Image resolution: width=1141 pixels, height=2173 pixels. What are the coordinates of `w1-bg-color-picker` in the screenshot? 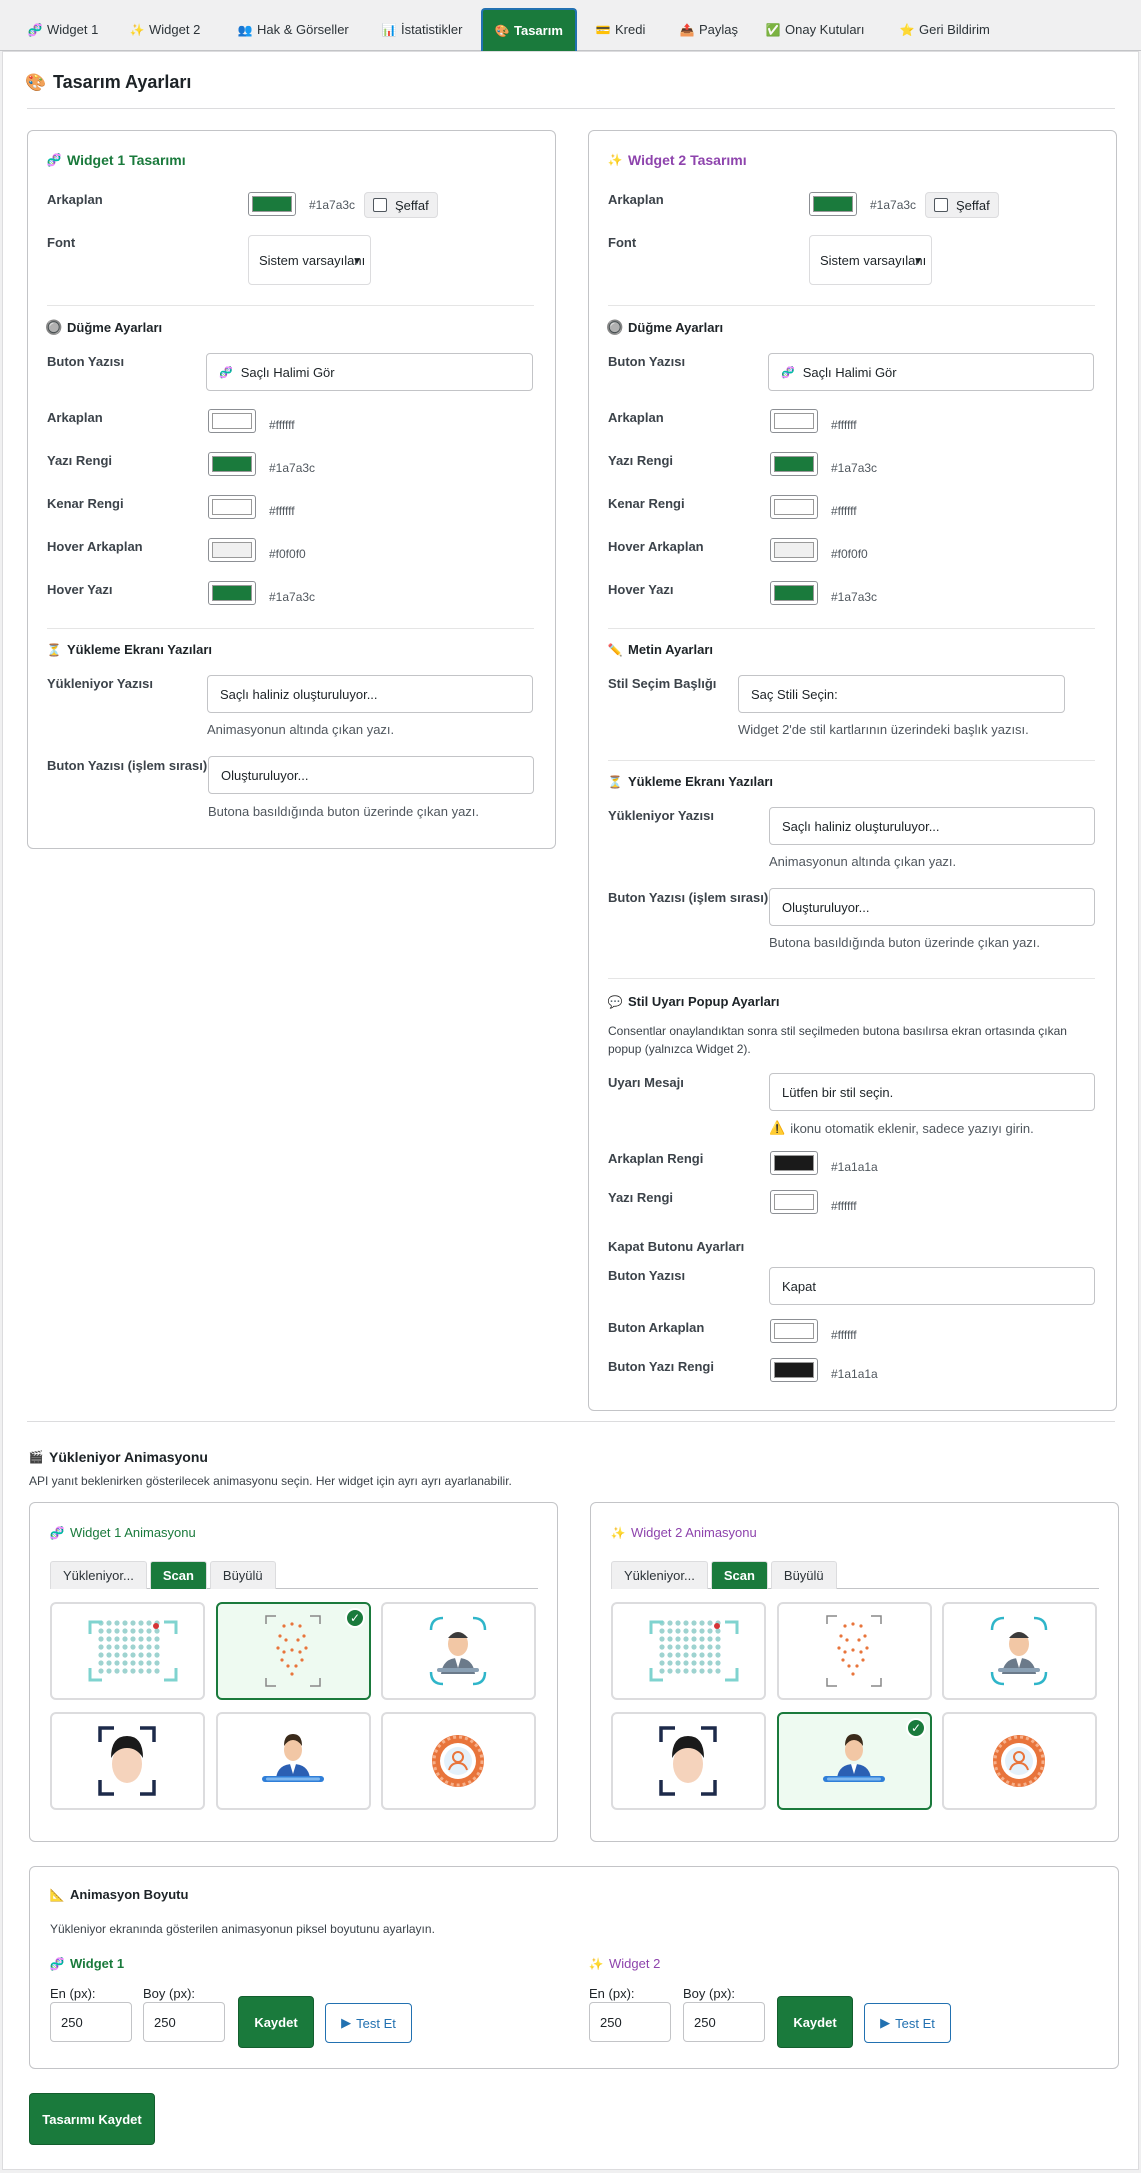 It's located at (272, 204).